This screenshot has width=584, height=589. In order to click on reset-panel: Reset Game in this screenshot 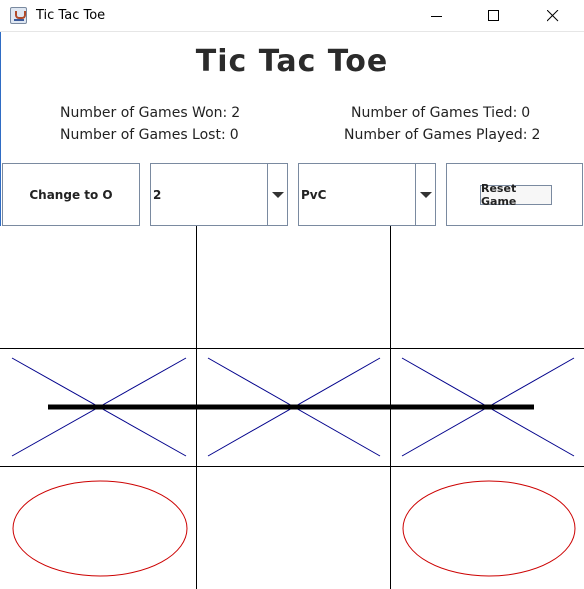, I will do `click(514, 194)`.